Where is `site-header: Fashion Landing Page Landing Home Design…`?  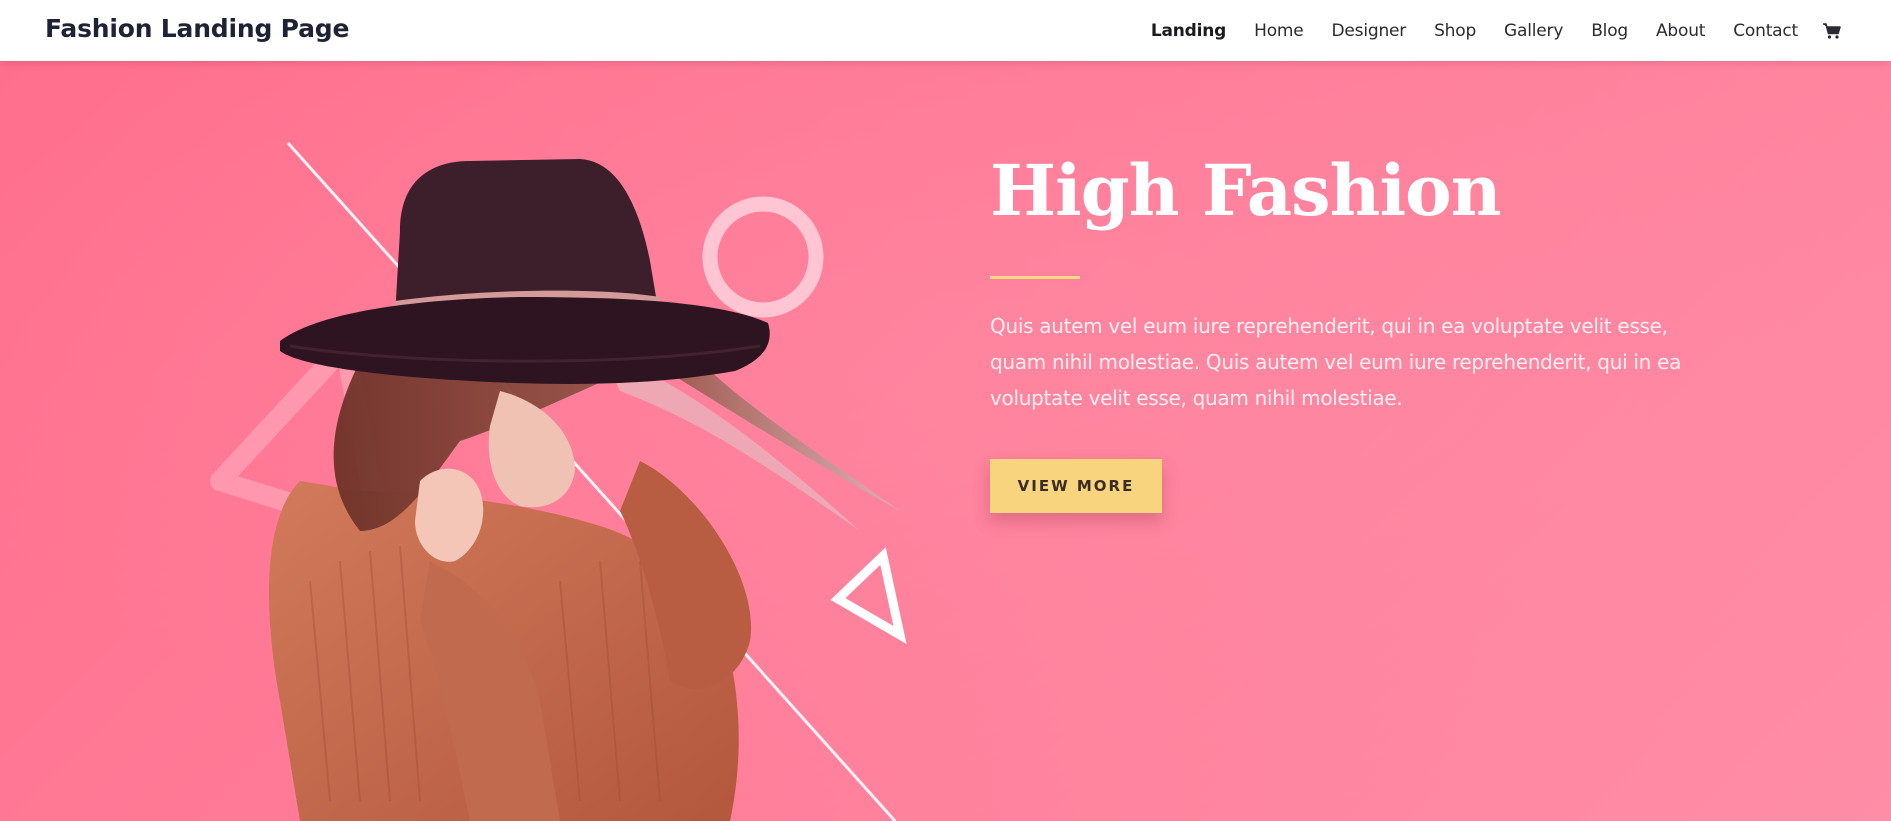 site-header: Fashion Landing Page Landing Home Design… is located at coordinates (945, 30).